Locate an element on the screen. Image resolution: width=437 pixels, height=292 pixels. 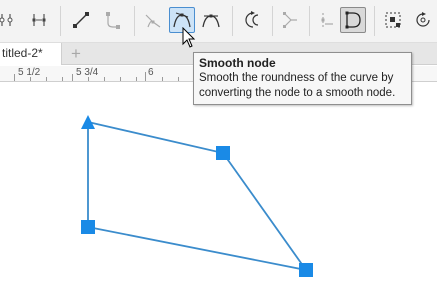
property-bar is located at coordinates (218, 21).